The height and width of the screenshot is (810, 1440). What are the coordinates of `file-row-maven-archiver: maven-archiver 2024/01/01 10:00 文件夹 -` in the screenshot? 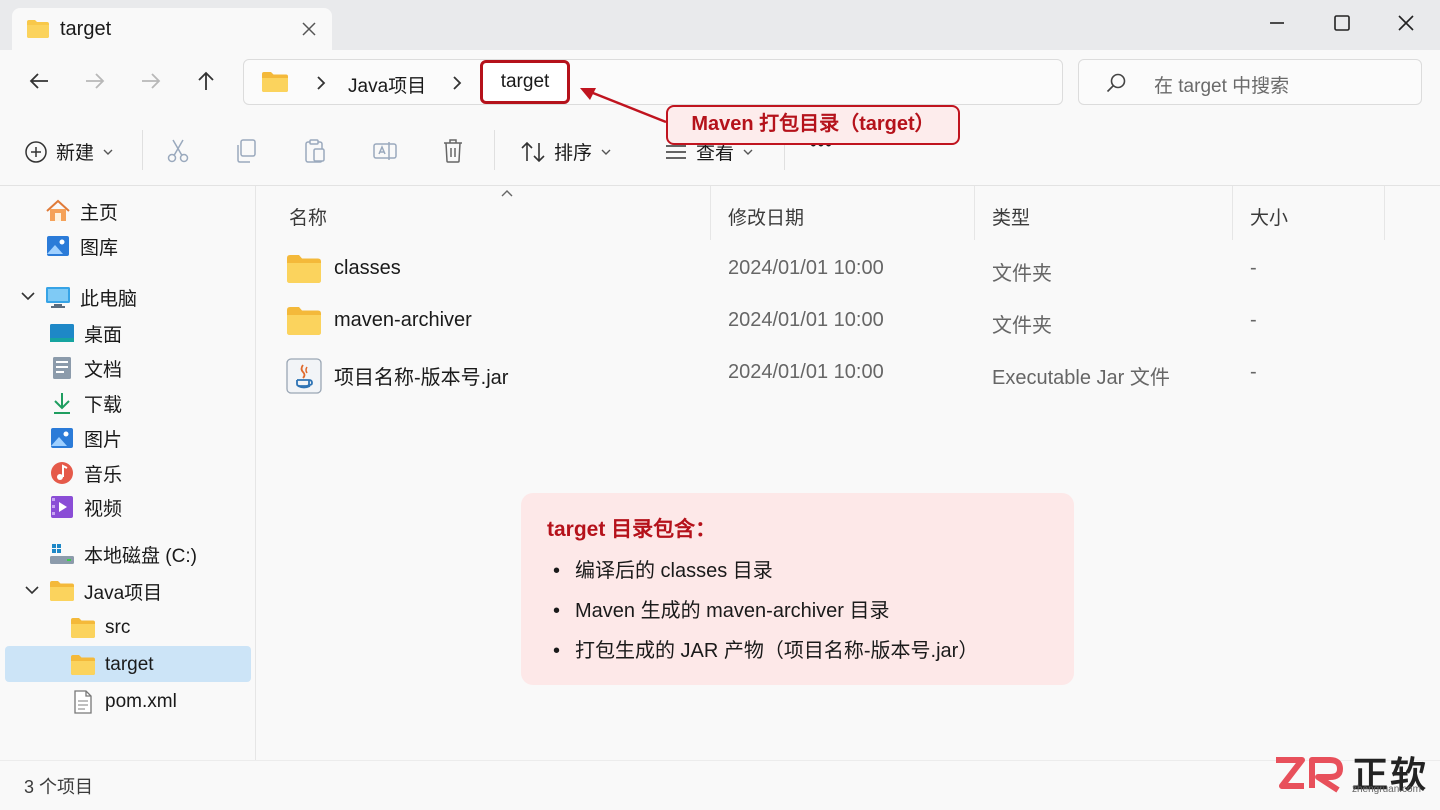 It's located at (848, 322).